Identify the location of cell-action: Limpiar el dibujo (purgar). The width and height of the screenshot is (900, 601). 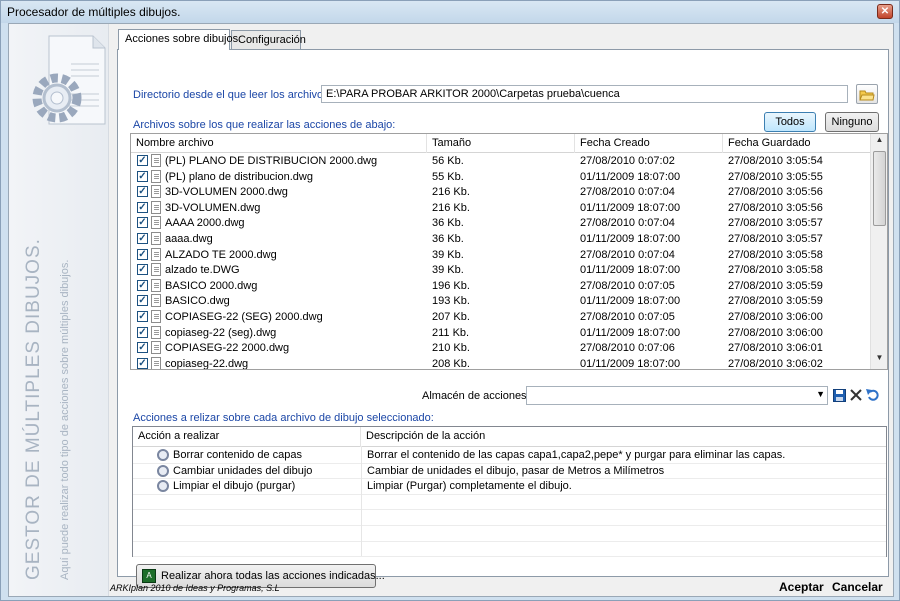
(234, 486).